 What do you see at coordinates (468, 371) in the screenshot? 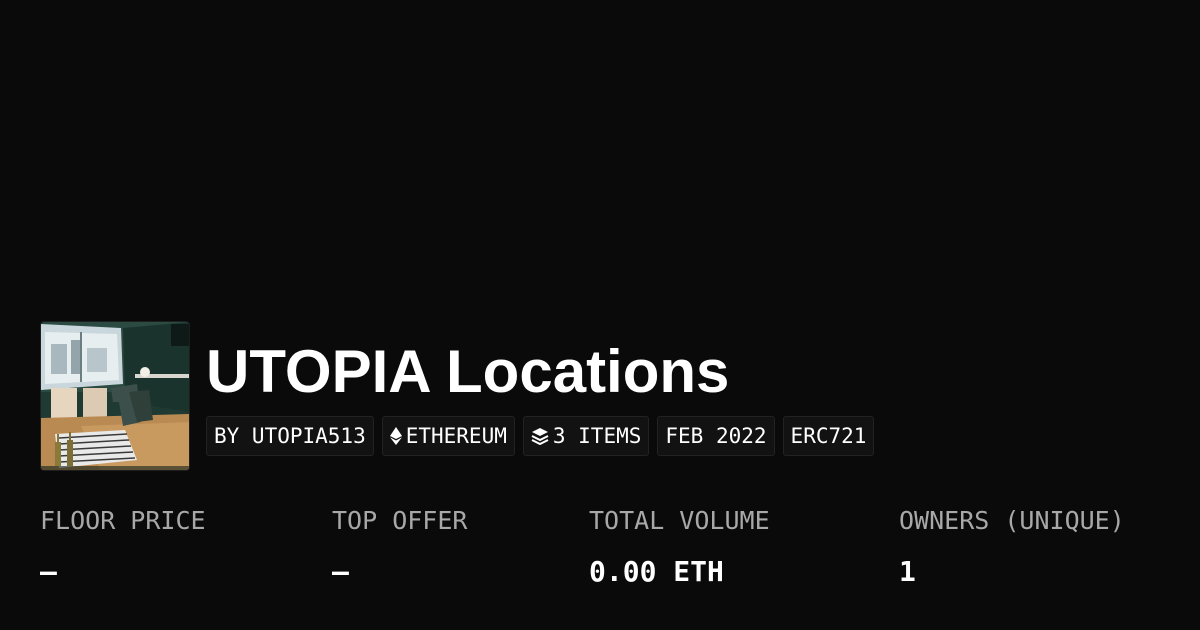
I see `collection-title: UTOPIA Locations` at bounding box center [468, 371].